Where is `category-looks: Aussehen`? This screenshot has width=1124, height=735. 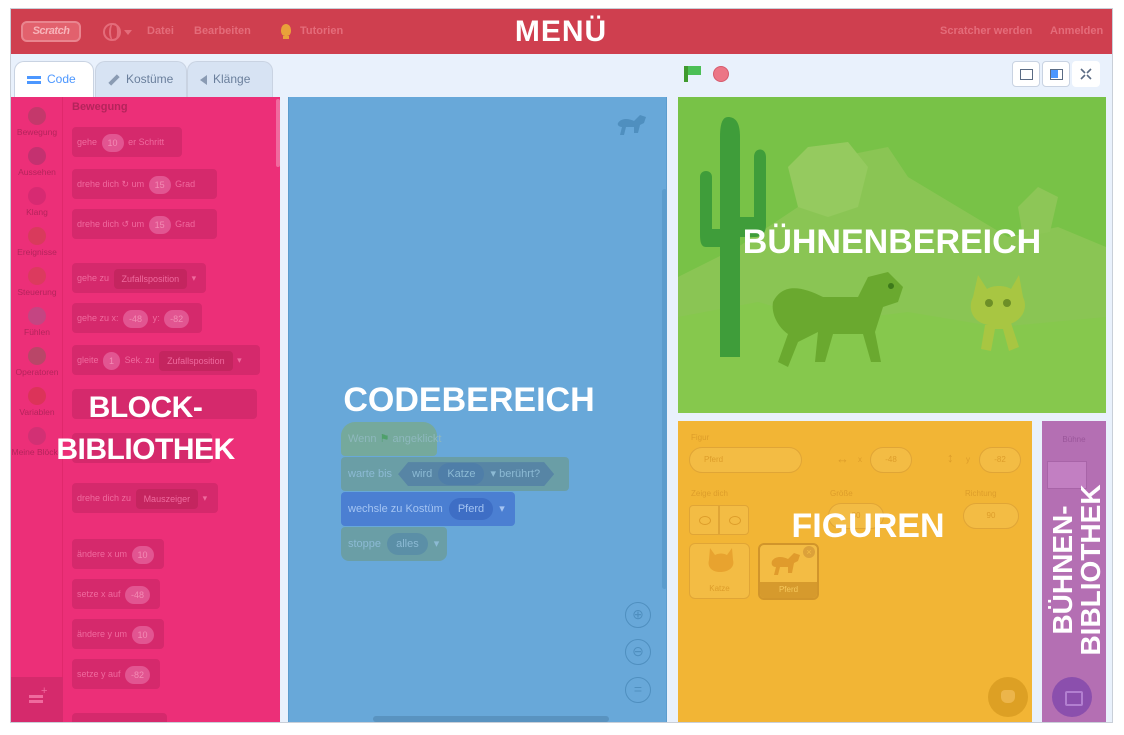
category-looks: Aussehen is located at coordinates (37, 165).